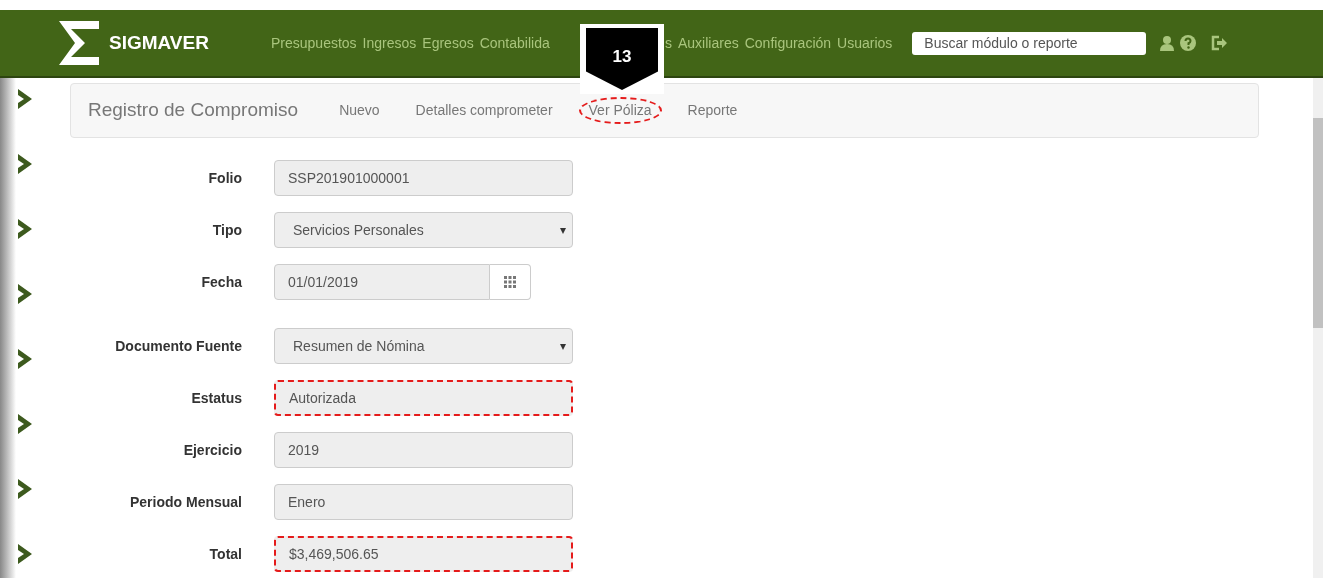  Describe the element at coordinates (423, 178) in the screenshot. I see `input-field: SSP201901000001` at that location.